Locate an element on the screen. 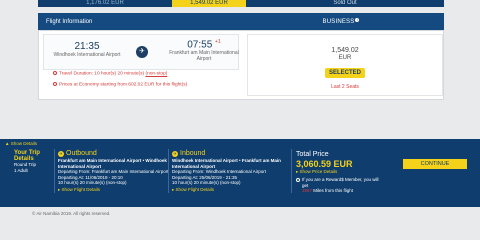 The image size is (480, 240). departure-airport: Windhoek International Airport is located at coordinates (87, 55).